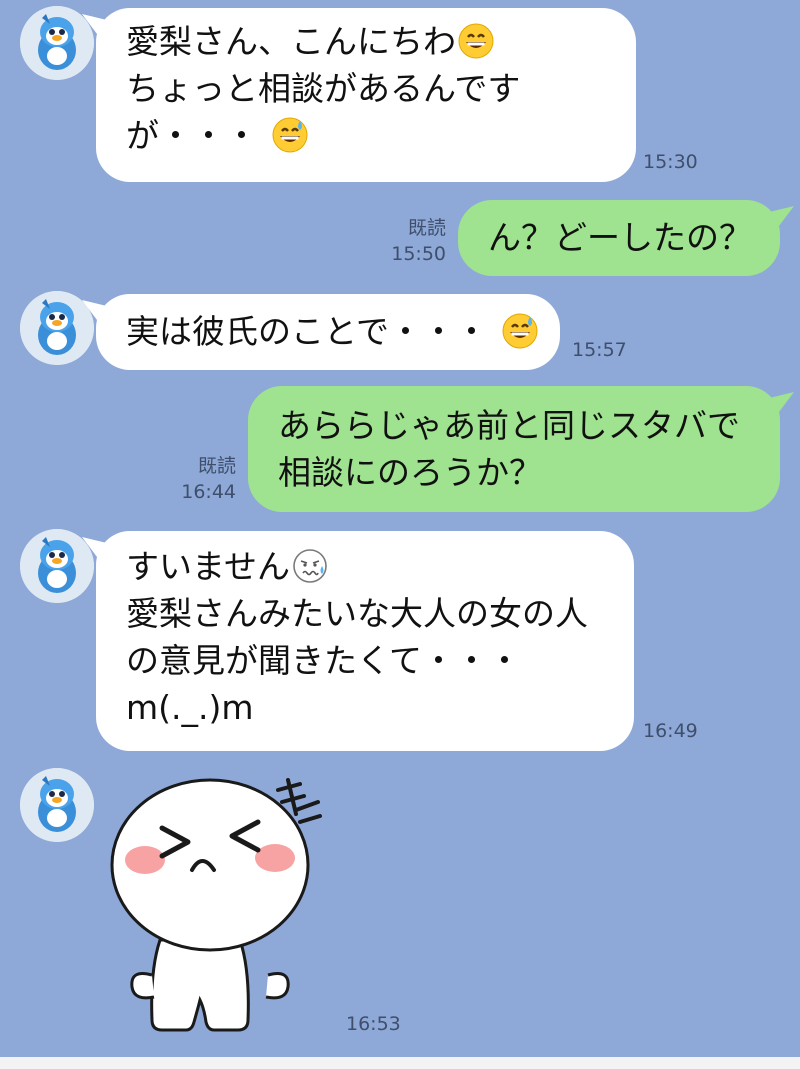 The width and height of the screenshot is (800, 1069). I want to click on message-bubble-incoming: 愛梨さん、こんにちわ ちょっと相談があるんです が・・・, so click(366, 95).